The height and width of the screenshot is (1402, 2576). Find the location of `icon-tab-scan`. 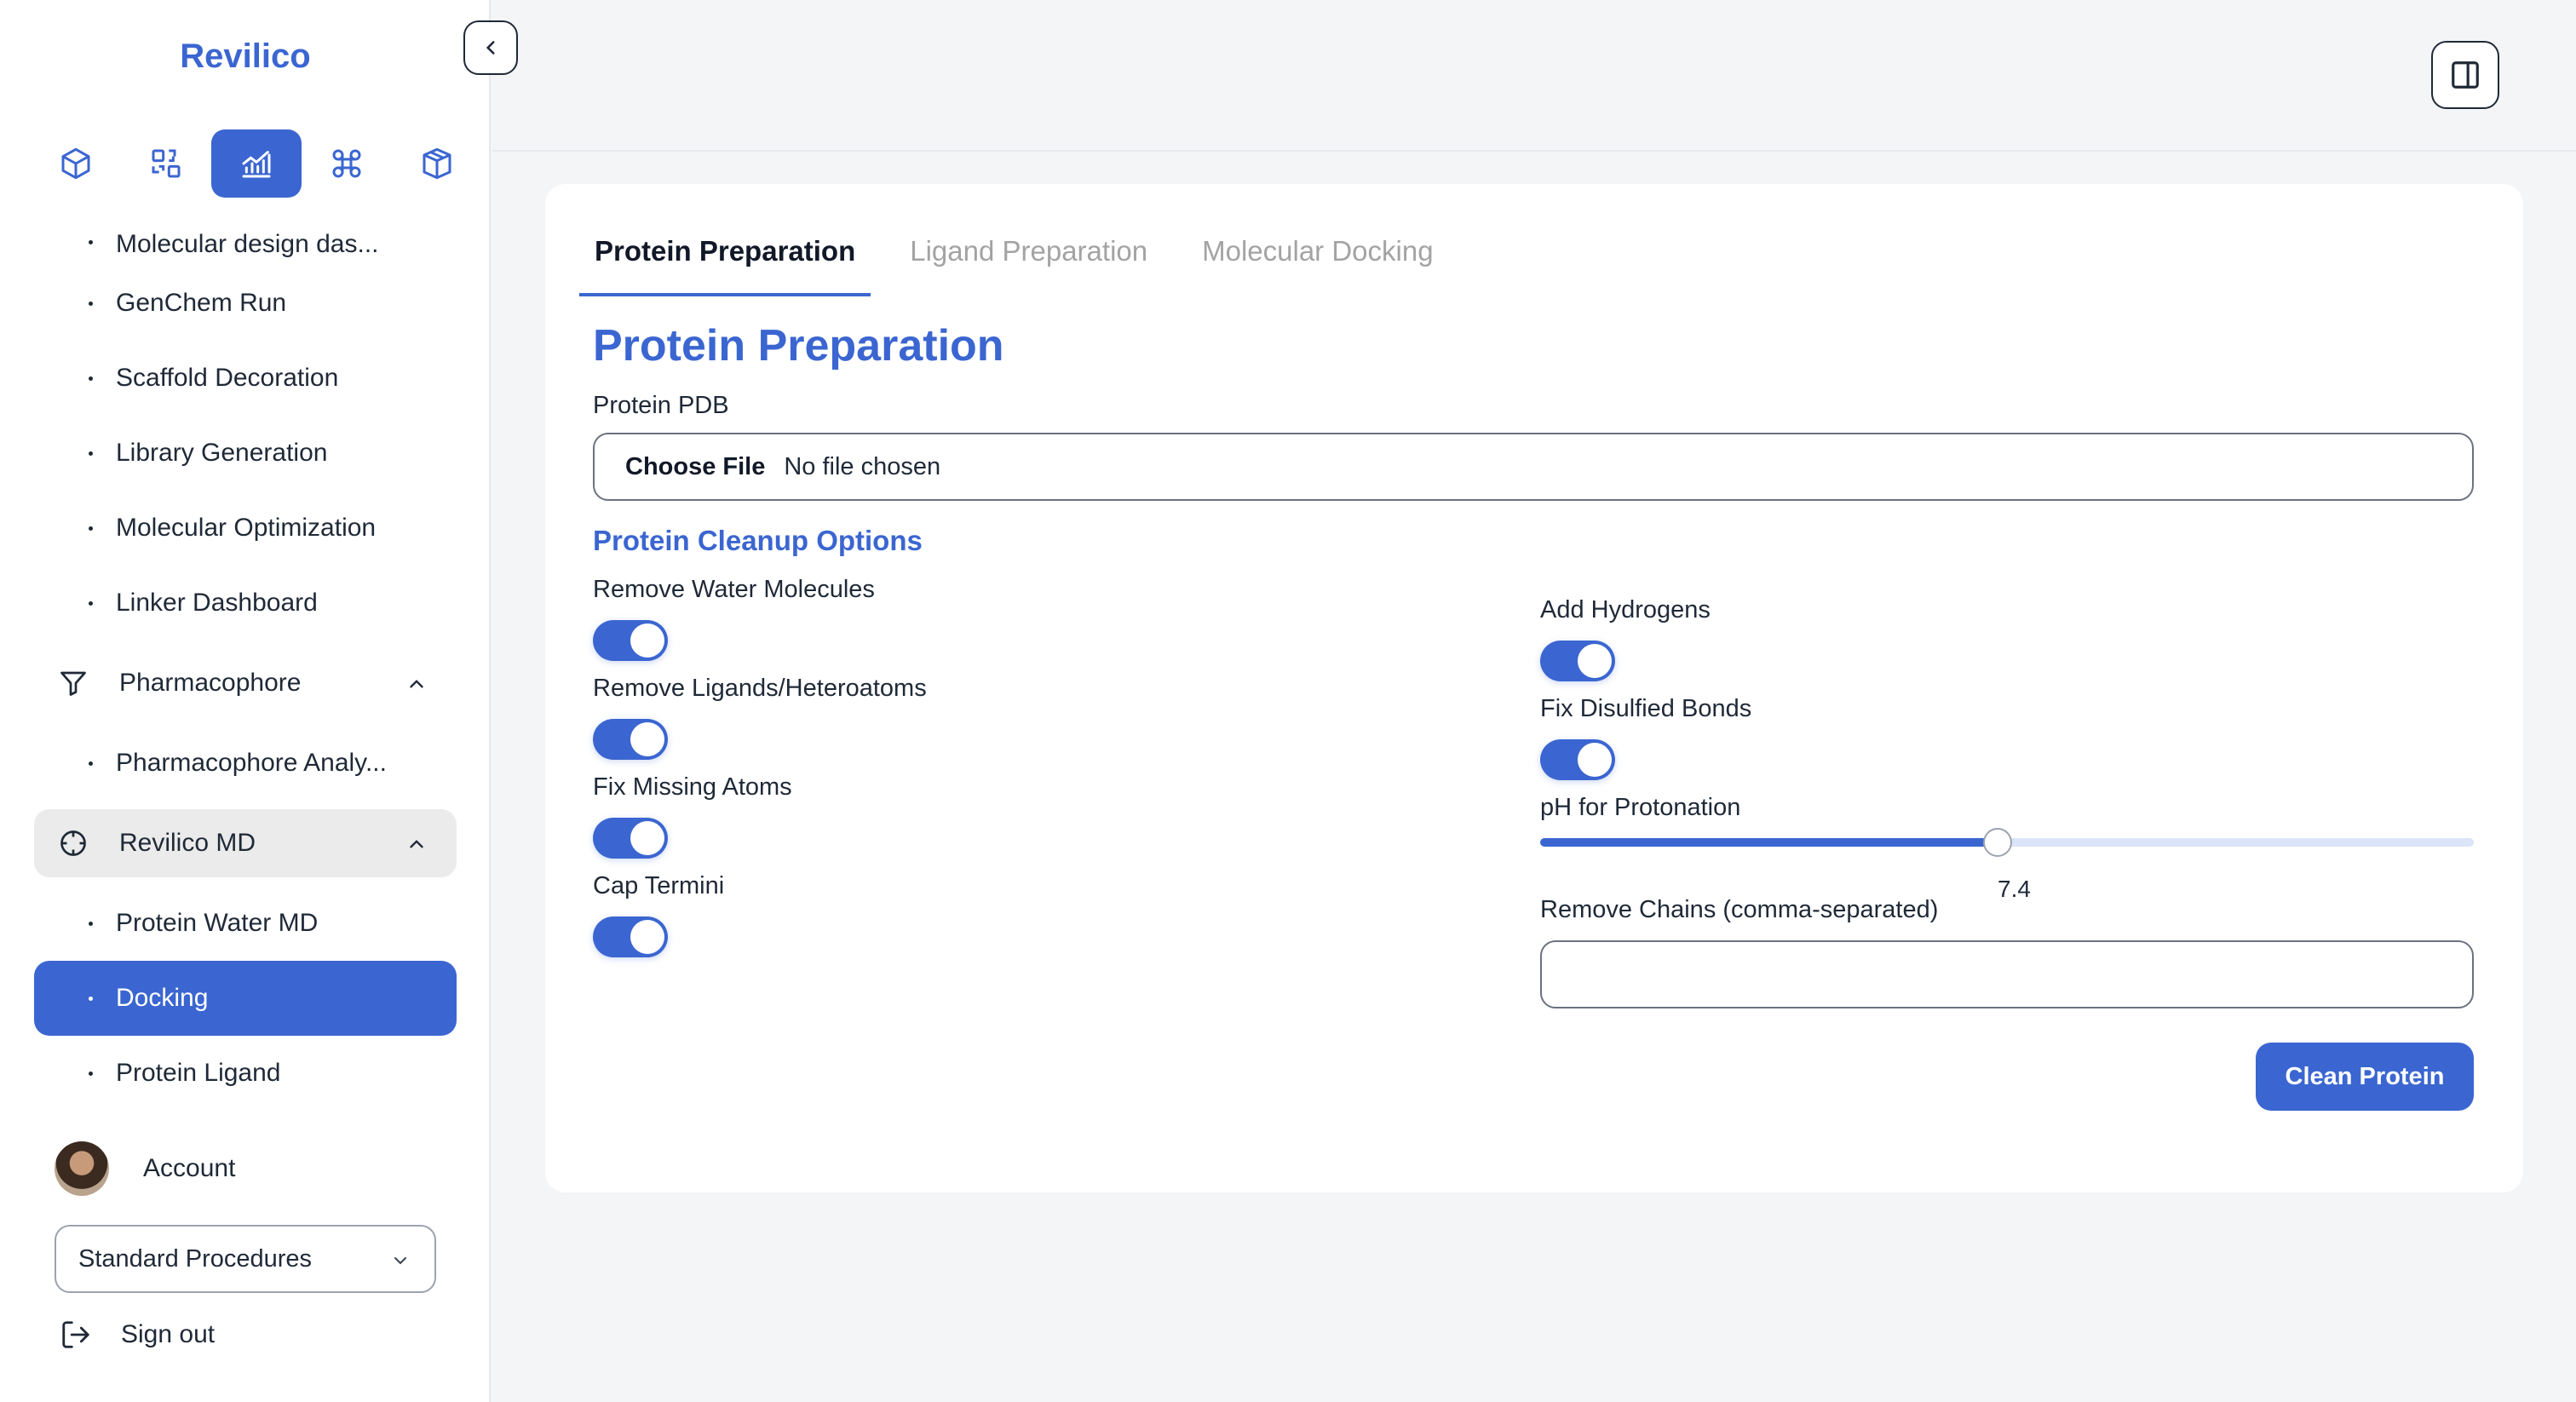

icon-tab-scan is located at coordinates (166, 163).